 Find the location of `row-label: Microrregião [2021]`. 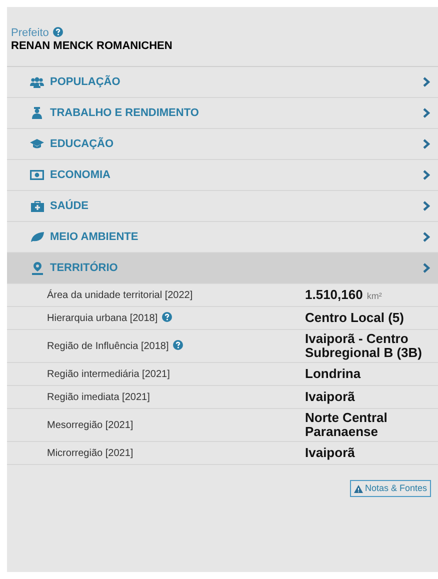

row-label: Microrregião [2021] is located at coordinates (90, 453).